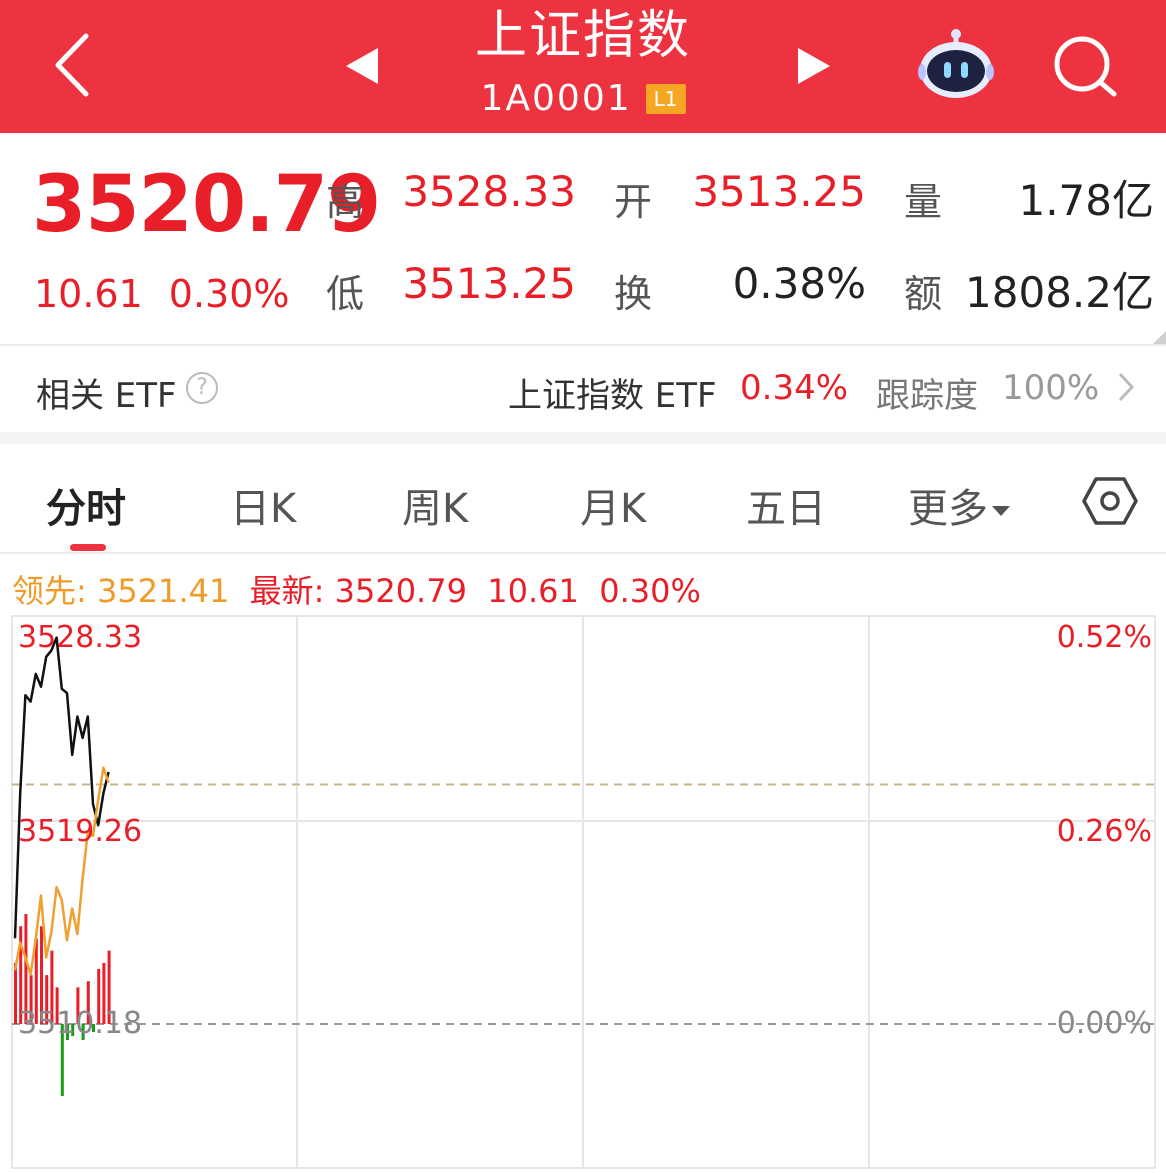 This screenshot has width=1166, height=1173. Describe the element at coordinates (287, 591) in the screenshot. I see `latest-label: 最新:` at that location.